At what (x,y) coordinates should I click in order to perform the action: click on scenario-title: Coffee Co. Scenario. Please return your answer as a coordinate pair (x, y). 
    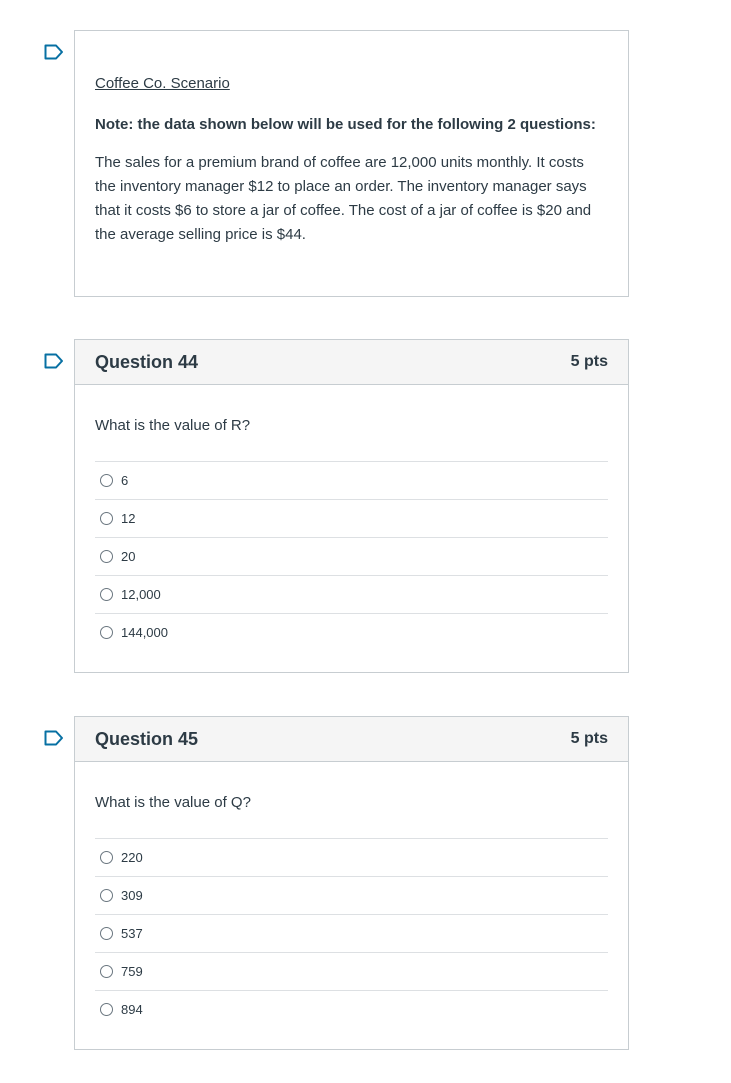
    Looking at the image, I should click on (162, 83).